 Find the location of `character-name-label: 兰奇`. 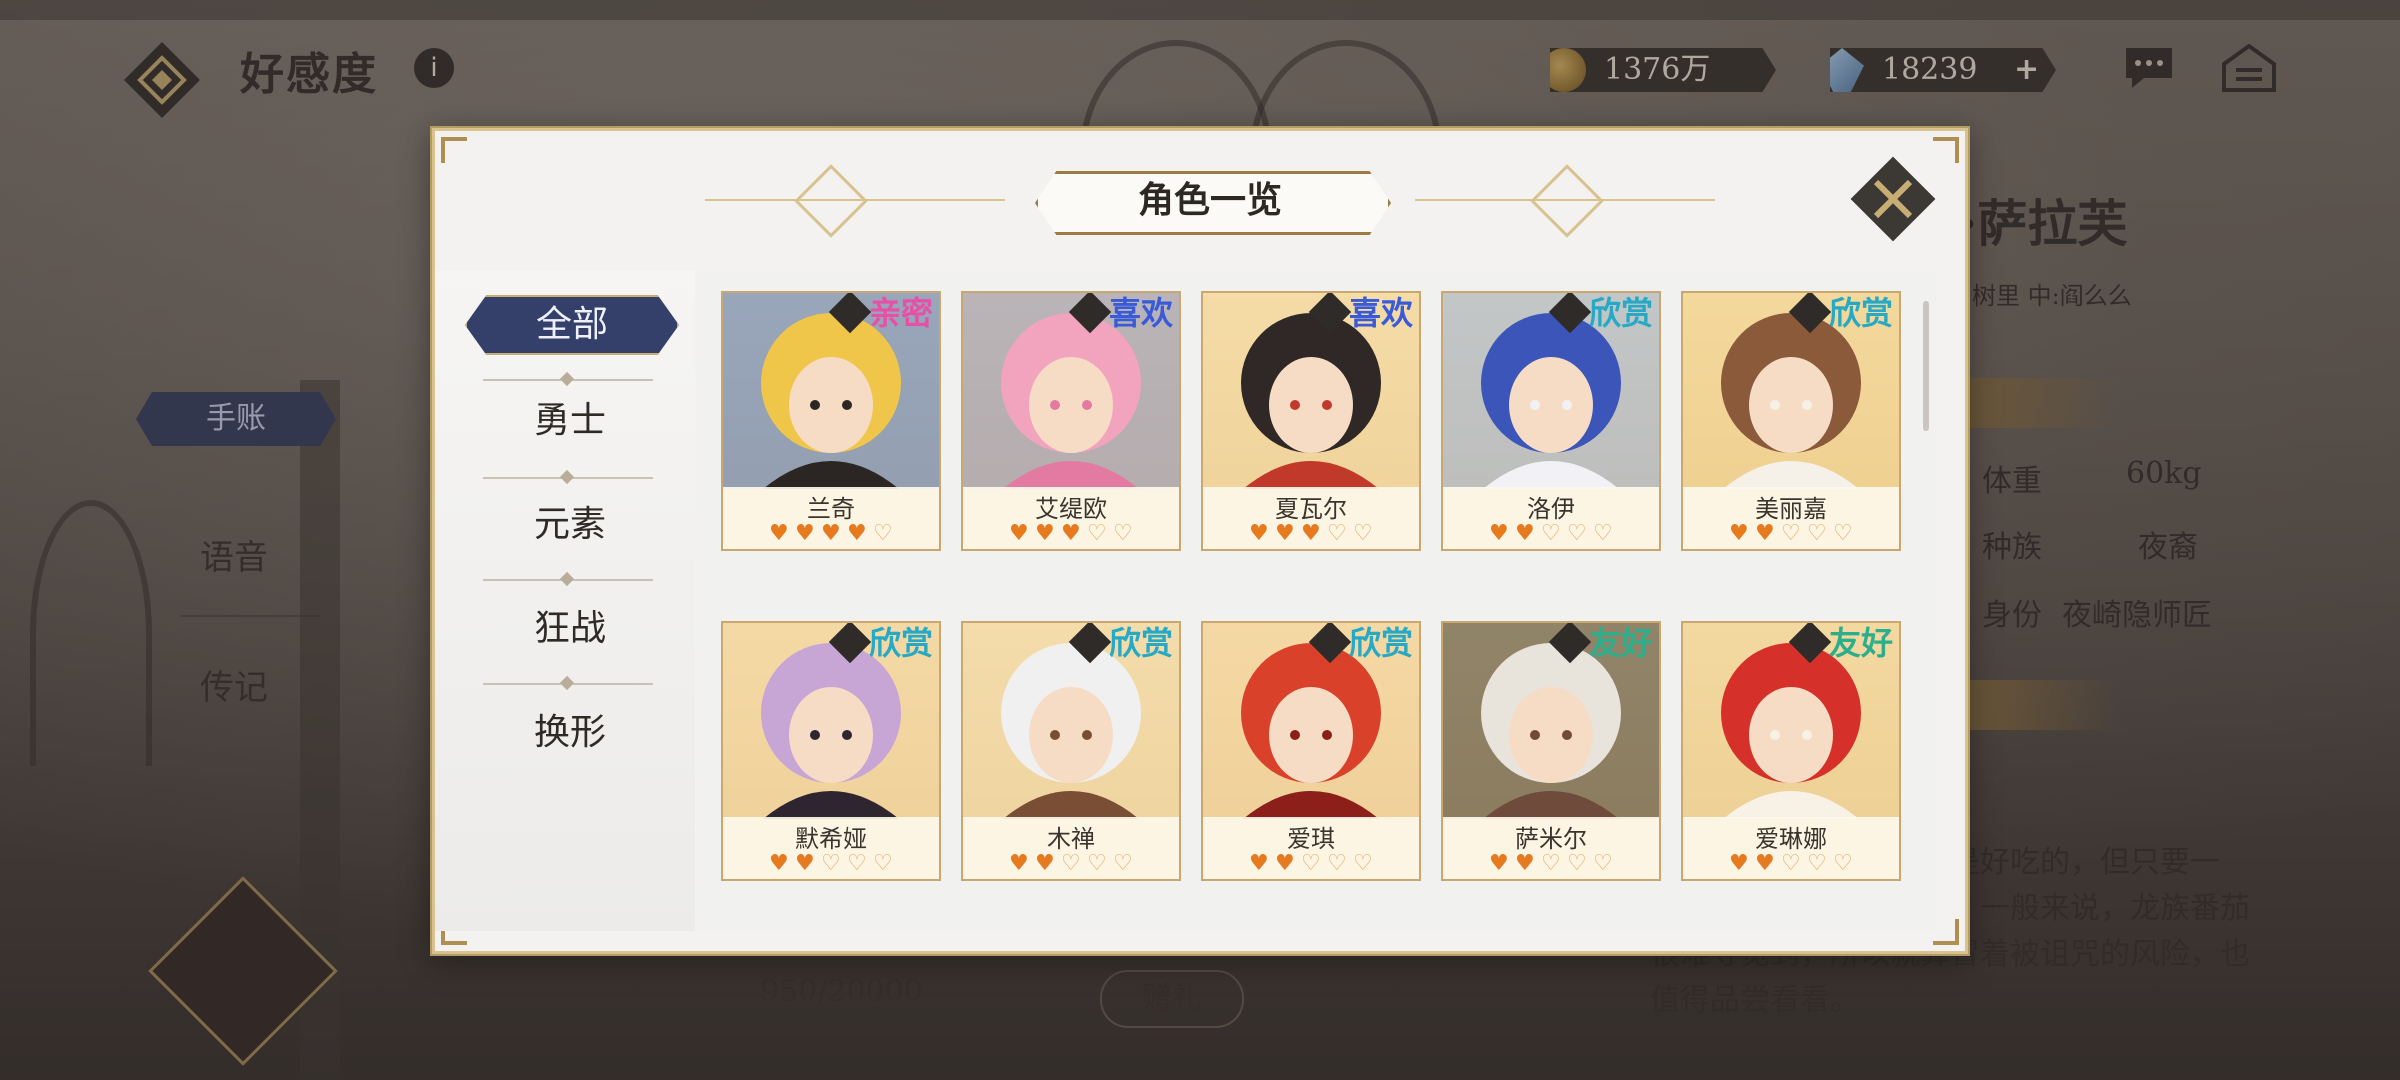

character-name-label: 兰奇 is located at coordinates (831, 509).